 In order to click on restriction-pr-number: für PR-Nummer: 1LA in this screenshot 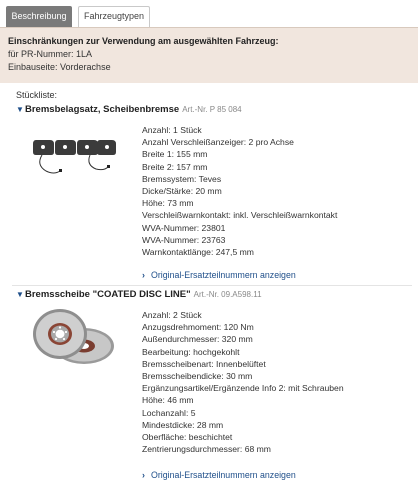, I will do `click(50, 54)`.